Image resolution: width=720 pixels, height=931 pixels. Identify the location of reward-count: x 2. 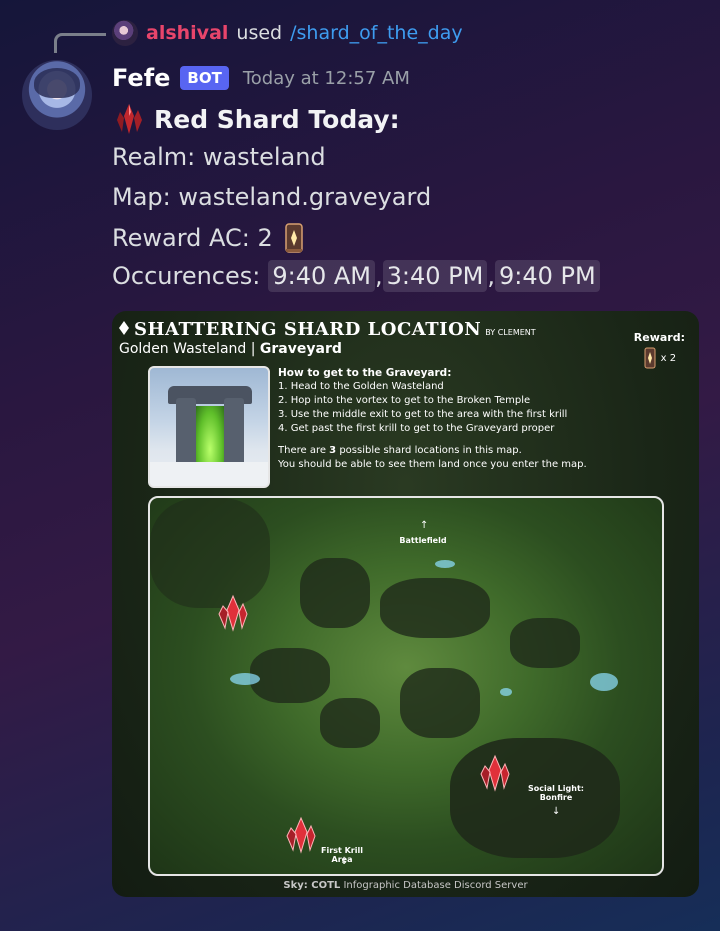
(668, 358).